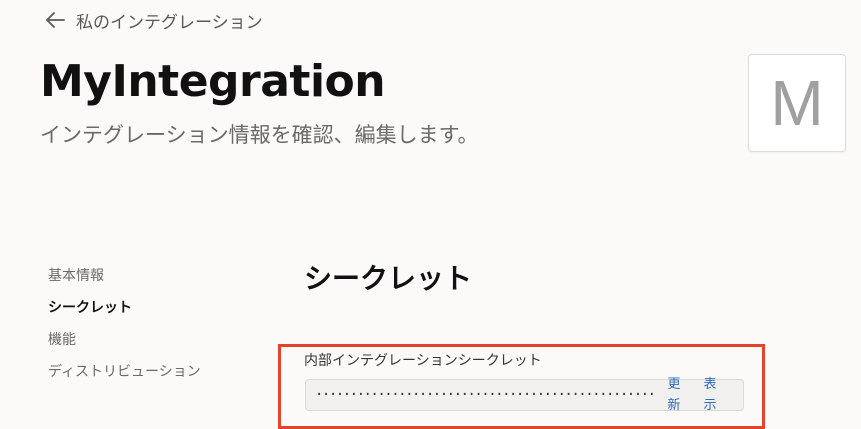 This screenshot has width=861, height=429. I want to click on nav-item-capabilities: 機能, so click(124, 342).